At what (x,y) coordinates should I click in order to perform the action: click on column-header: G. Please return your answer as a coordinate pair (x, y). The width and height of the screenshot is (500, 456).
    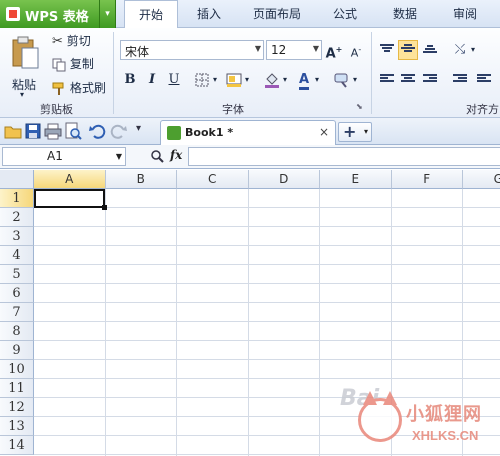
    Looking at the image, I should click on (481, 179).